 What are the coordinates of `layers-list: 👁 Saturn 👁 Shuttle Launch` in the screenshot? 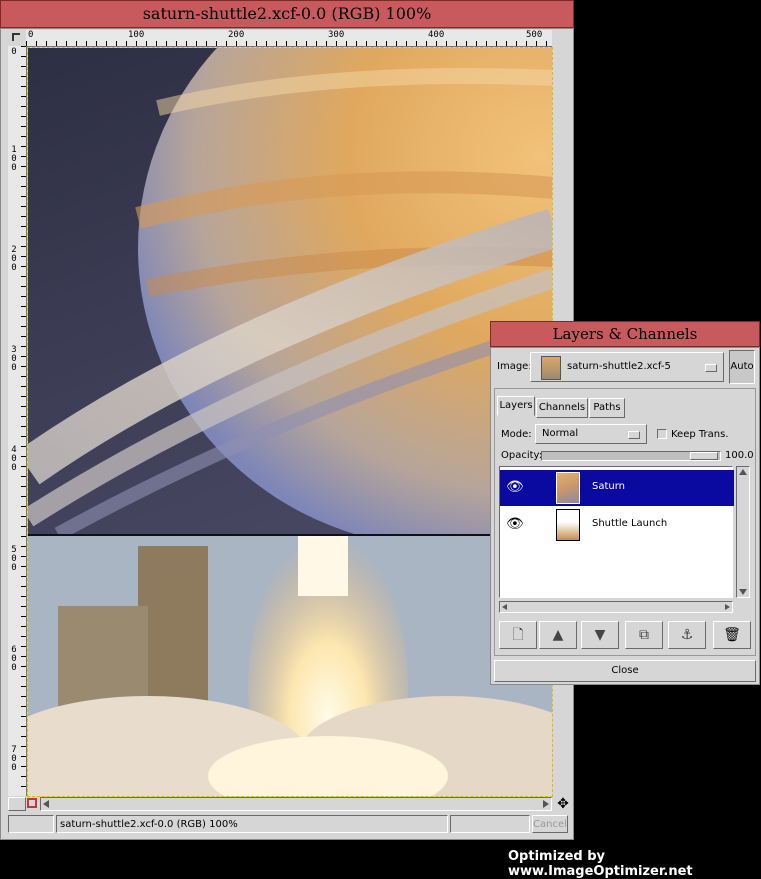 It's located at (616, 532).